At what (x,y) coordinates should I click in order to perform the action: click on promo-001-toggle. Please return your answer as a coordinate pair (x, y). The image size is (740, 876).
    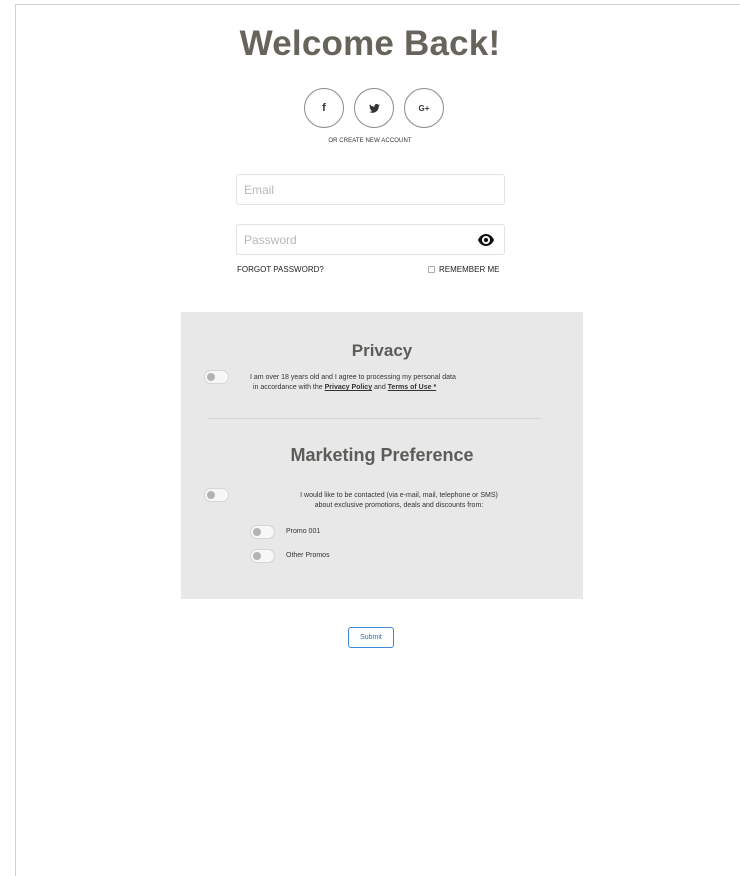
    Looking at the image, I should click on (262, 532).